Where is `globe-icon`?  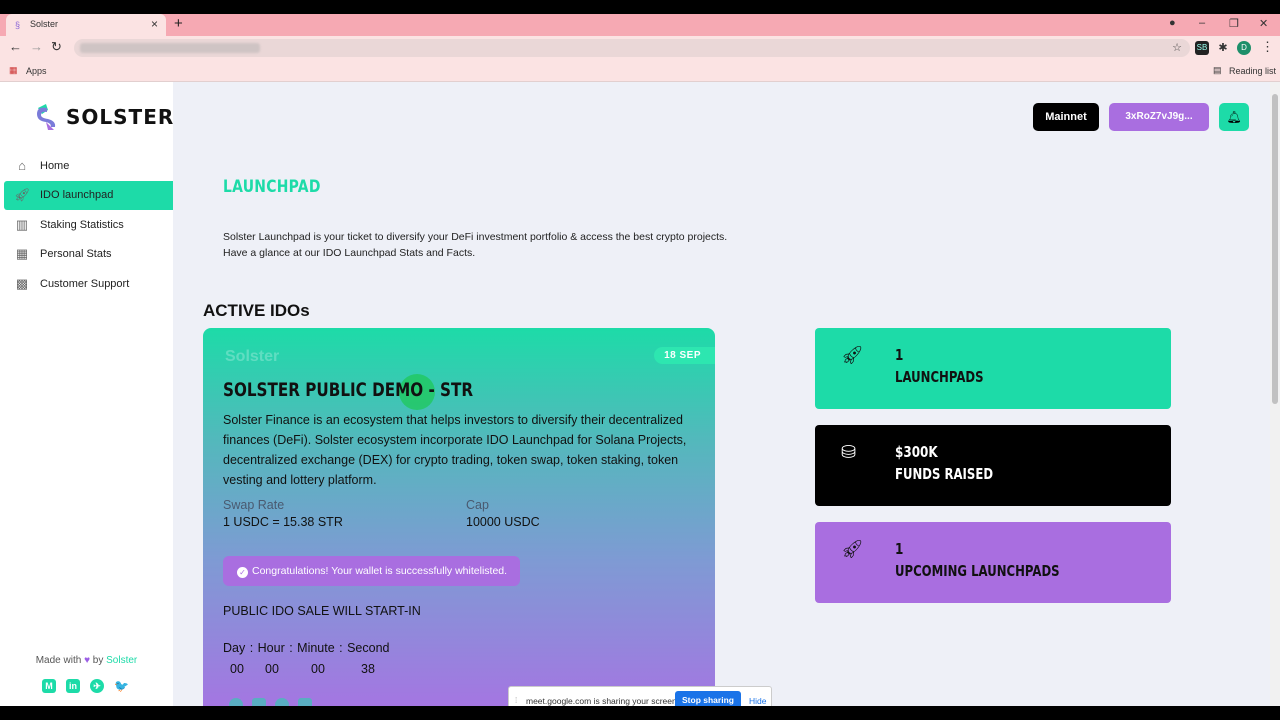 globe-icon is located at coordinates (236, 702).